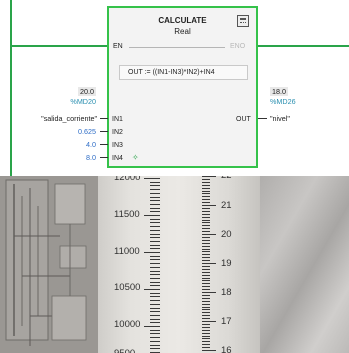 This screenshot has height=353, width=349. What do you see at coordinates (117, 145) in the screenshot?
I see `in3-pin-label: IN3` at bounding box center [117, 145].